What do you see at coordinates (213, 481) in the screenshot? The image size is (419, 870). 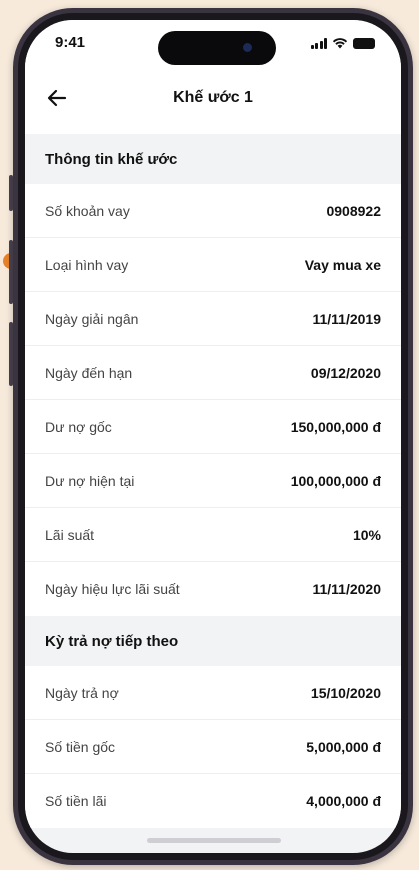 I see `info-row-current-balance: Dư nợ hiện tại 100,000,000 đ` at bounding box center [213, 481].